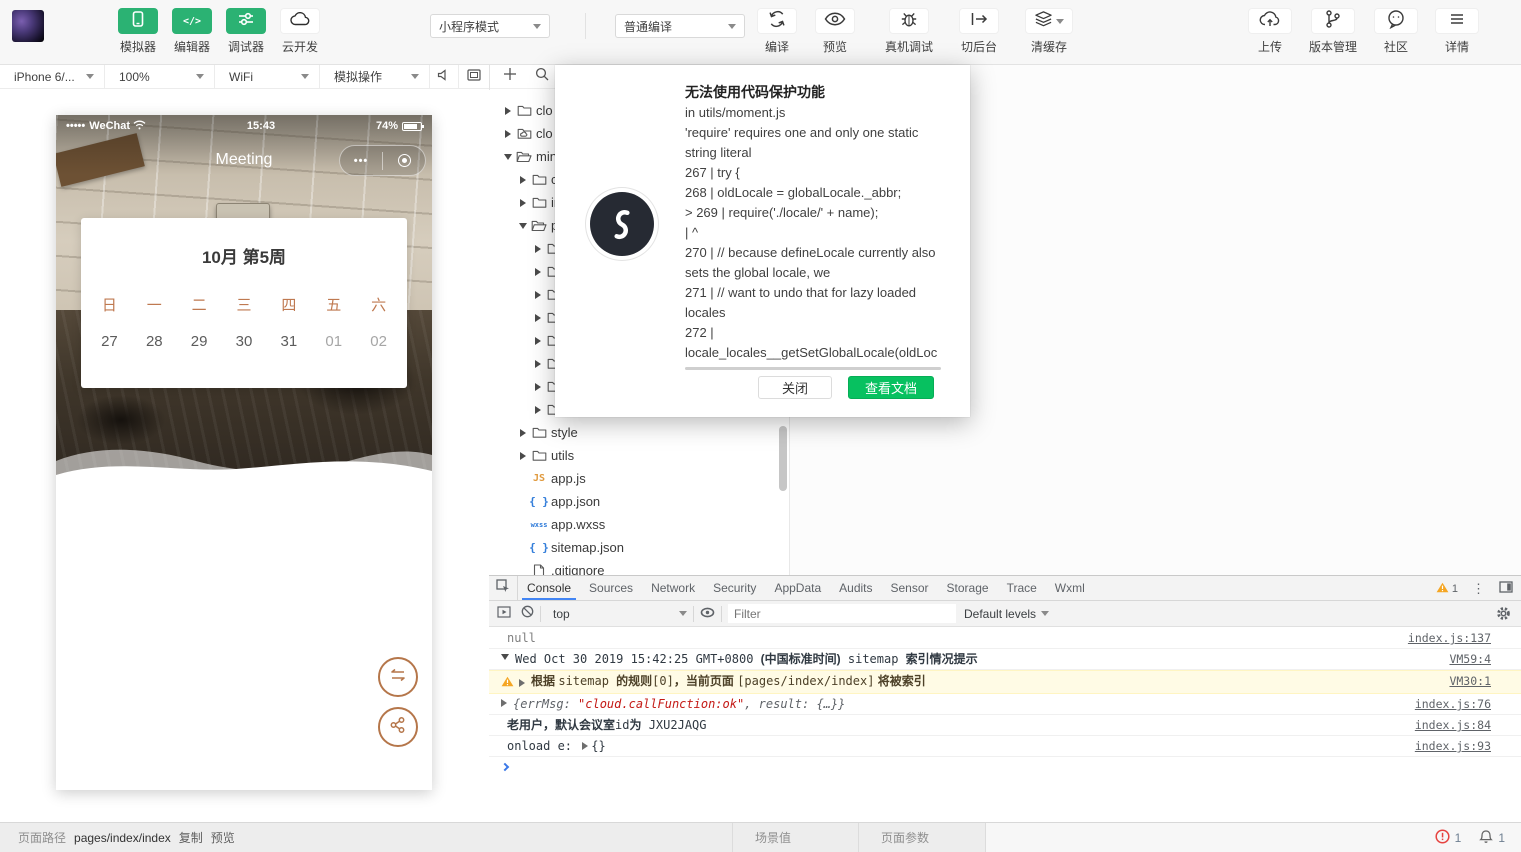  Describe the element at coordinates (1396, 31) in the screenshot. I see `community-button: 社区` at that location.